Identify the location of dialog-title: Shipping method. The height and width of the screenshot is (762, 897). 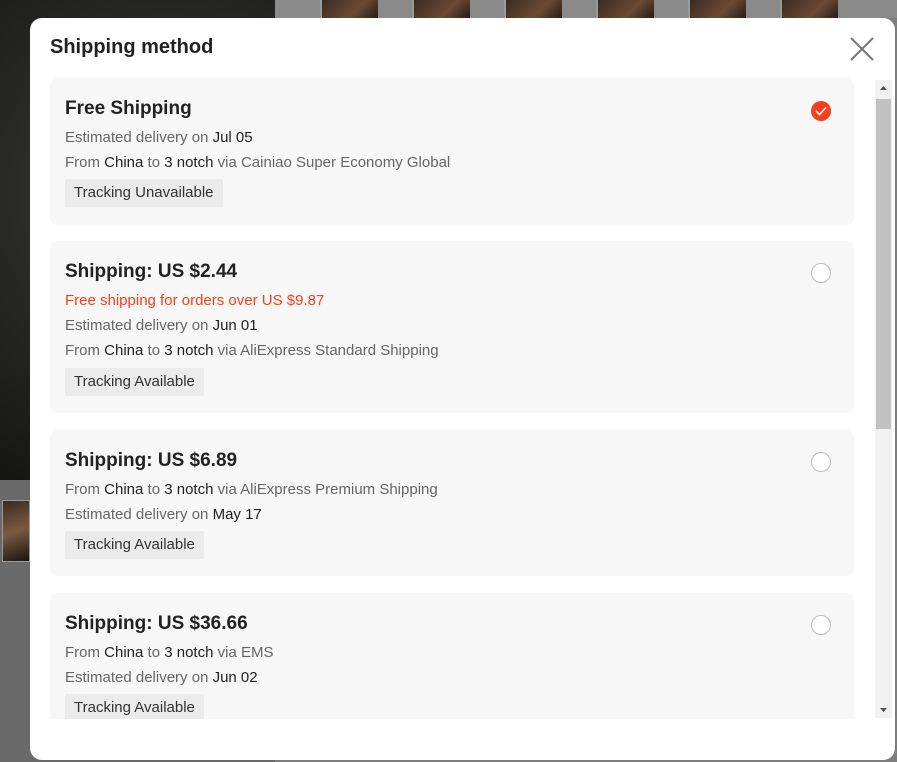
(132, 47).